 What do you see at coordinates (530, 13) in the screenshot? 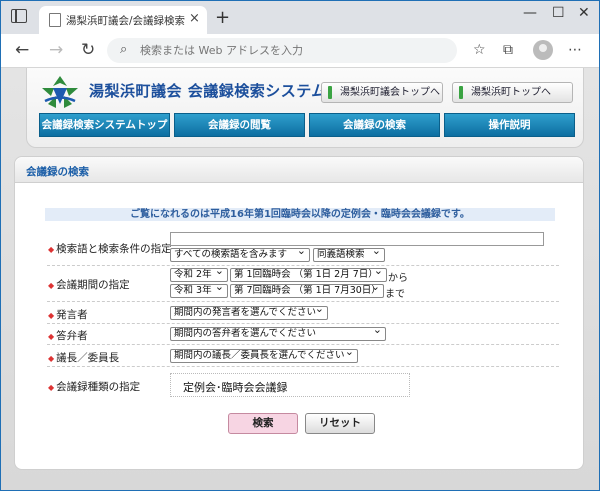
I see `minimize-icon: —` at bounding box center [530, 13].